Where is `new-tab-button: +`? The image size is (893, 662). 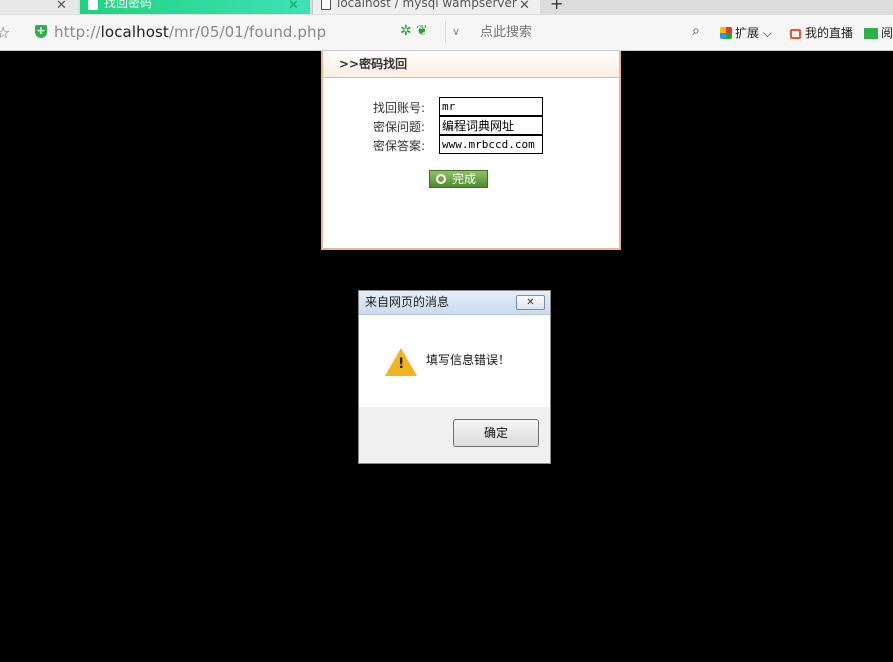 new-tab-button: + is located at coordinates (556, 6).